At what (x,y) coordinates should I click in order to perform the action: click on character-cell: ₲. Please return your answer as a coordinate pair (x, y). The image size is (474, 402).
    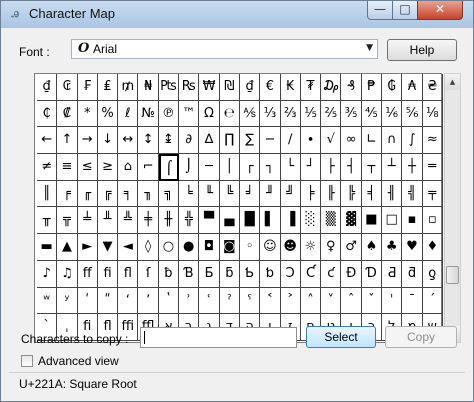
    Looking at the image, I should click on (392, 87).